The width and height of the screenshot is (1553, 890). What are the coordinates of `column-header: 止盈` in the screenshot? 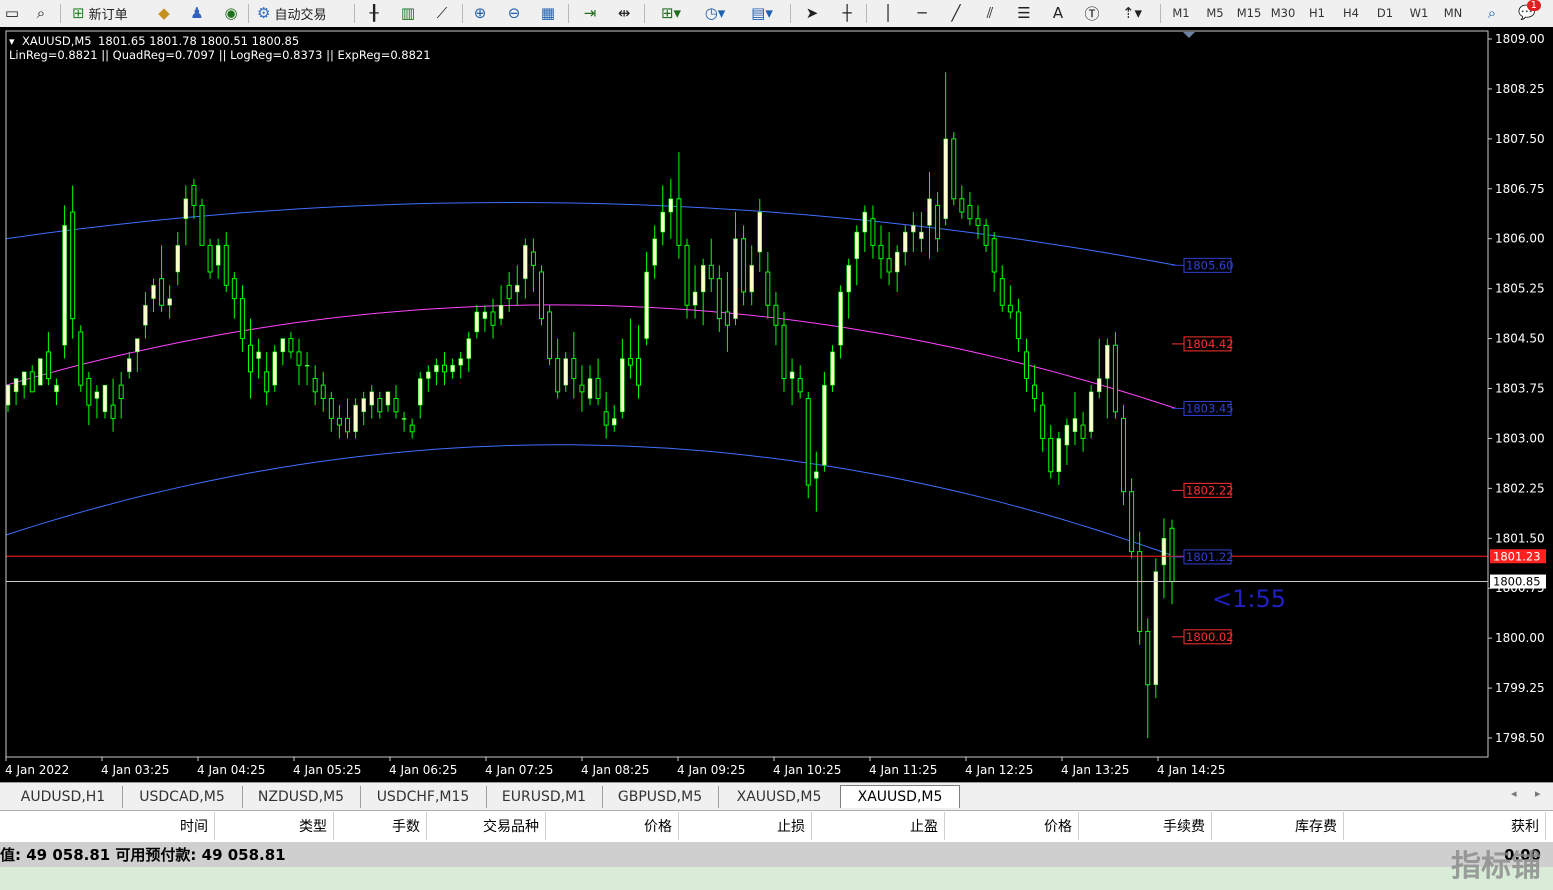 It's located at (878, 826).